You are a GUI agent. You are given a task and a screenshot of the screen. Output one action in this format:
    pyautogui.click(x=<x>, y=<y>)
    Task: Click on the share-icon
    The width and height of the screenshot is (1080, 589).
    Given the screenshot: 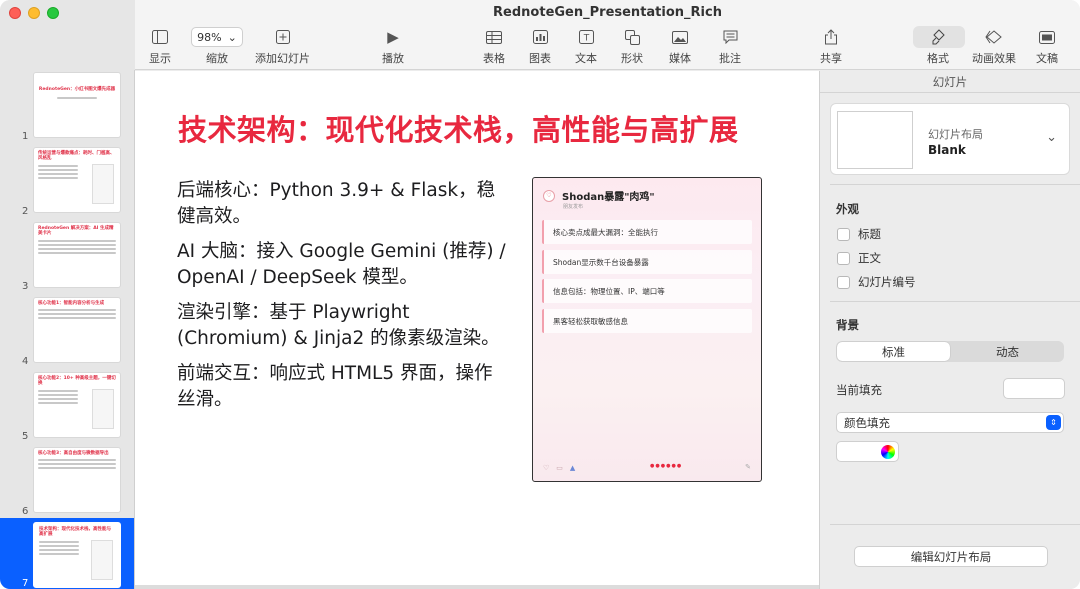 What is the action you would take?
    pyautogui.click(x=831, y=37)
    